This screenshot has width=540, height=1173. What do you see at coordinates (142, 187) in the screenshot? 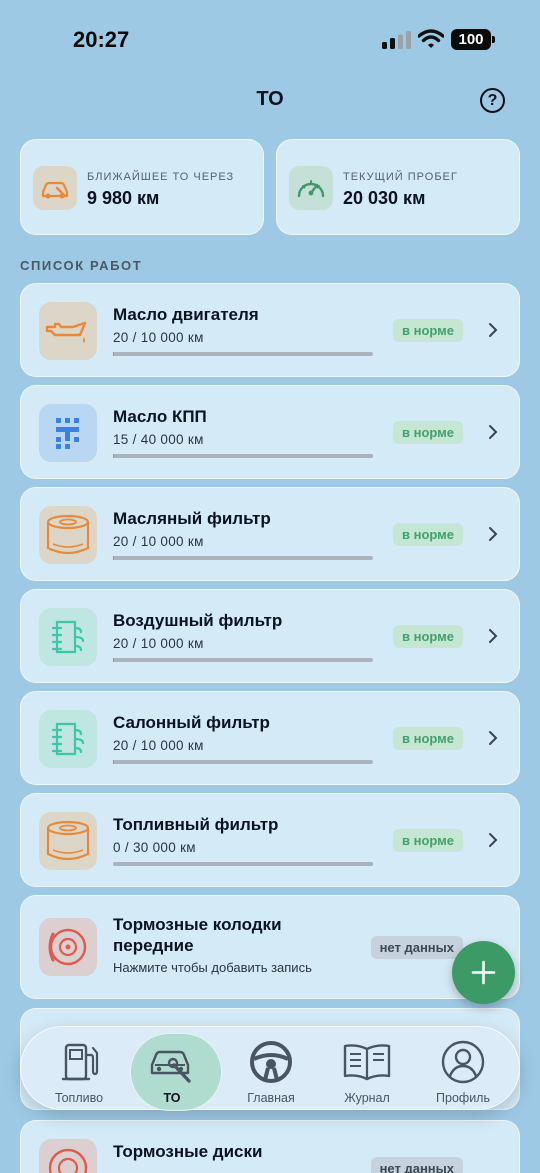
I see `summary-card-next-service: БЛИЖАЙШЕЕ ТО ЧЕРЕЗ 9 980 км` at bounding box center [142, 187].